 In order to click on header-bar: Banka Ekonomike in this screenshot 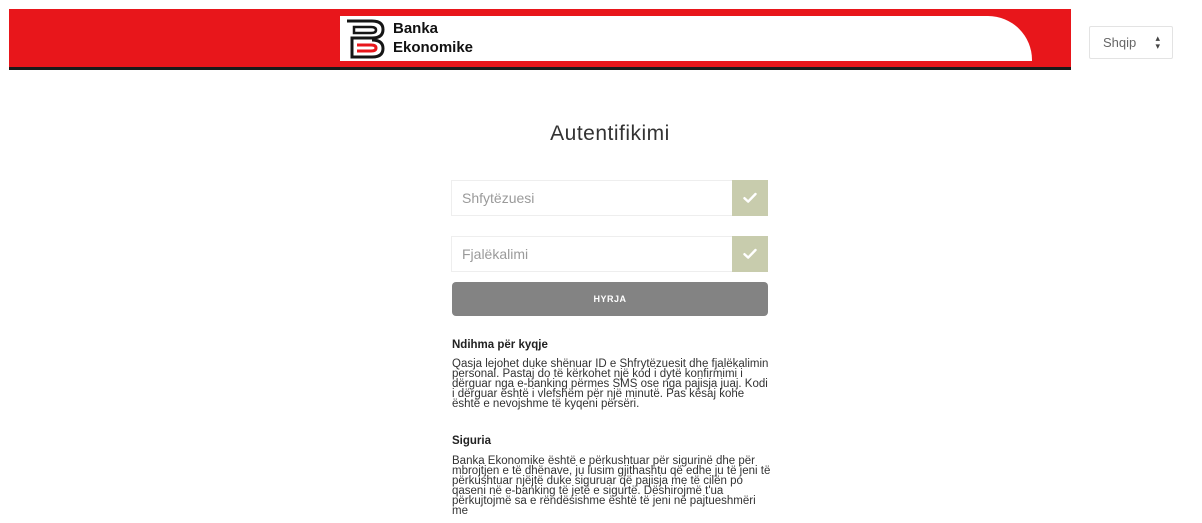, I will do `click(540, 39)`.